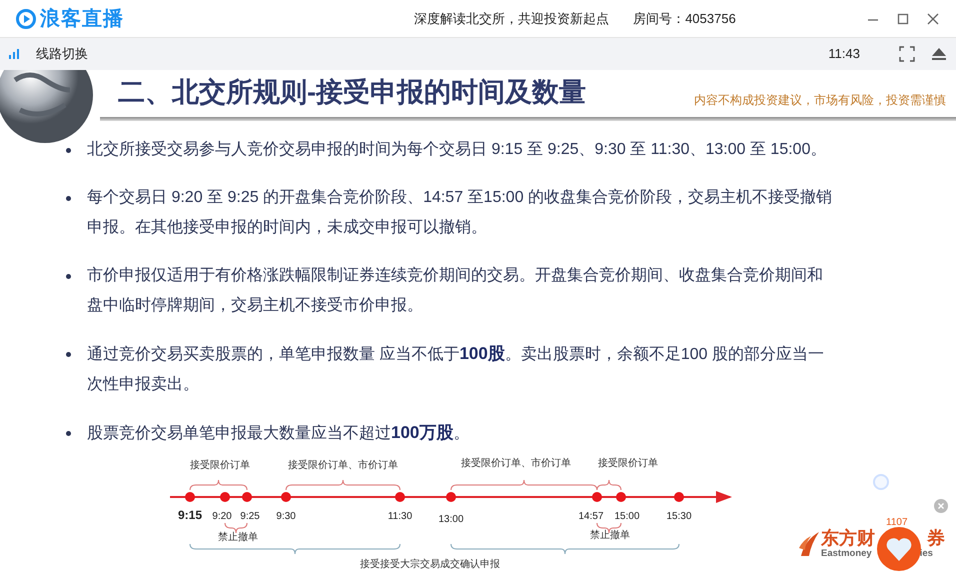 The width and height of the screenshot is (956, 585). What do you see at coordinates (455, 291) in the screenshot?
I see `bullet-text: 市价申报仅适用于有价格涨跌幅限制证券连续竞价期间的交易。开盘集合竞价期间、收盘集合竞价期间和盘中临时停牌期间，交易主机不接受市价申报。` at bounding box center [455, 291].